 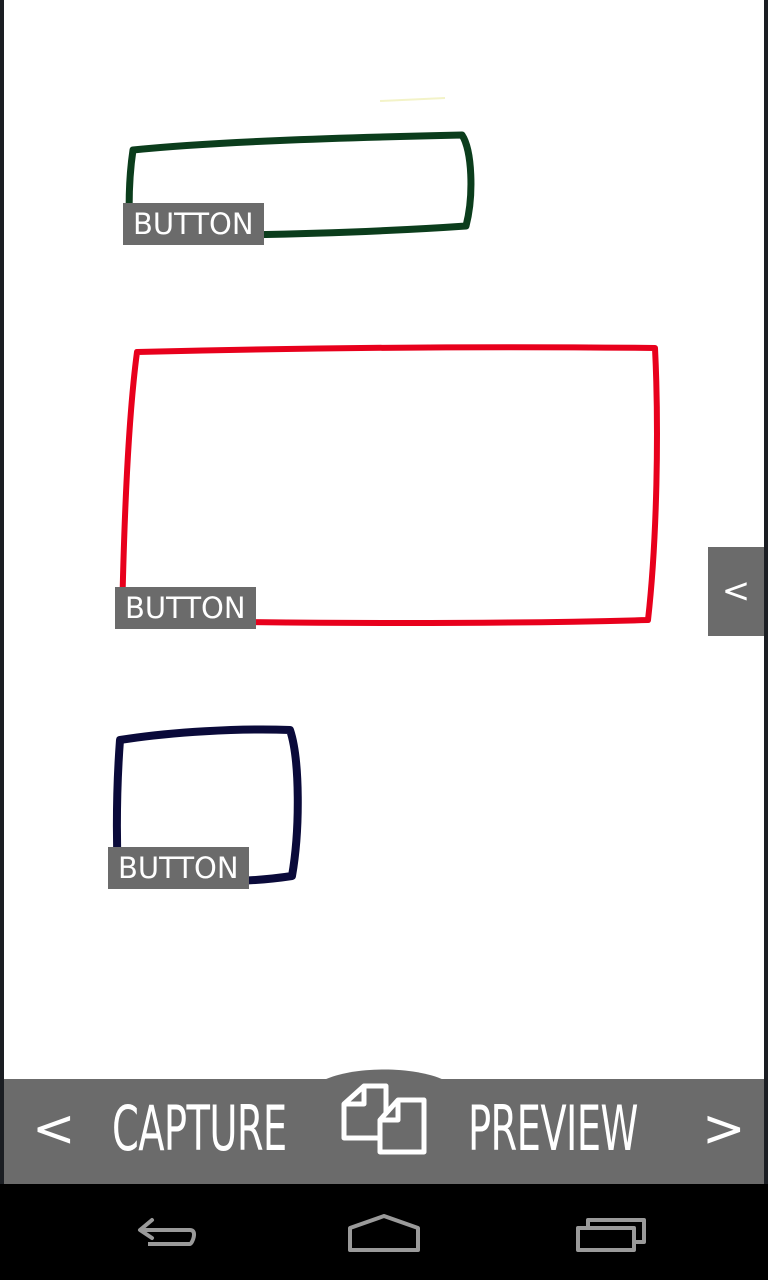 I want to click on preview-button: PREVIEW, so click(x=553, y=1129).